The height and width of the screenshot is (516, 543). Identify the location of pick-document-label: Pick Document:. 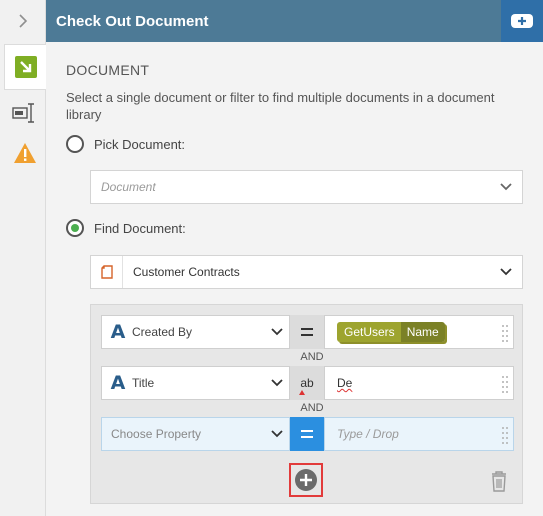
(140, 144).